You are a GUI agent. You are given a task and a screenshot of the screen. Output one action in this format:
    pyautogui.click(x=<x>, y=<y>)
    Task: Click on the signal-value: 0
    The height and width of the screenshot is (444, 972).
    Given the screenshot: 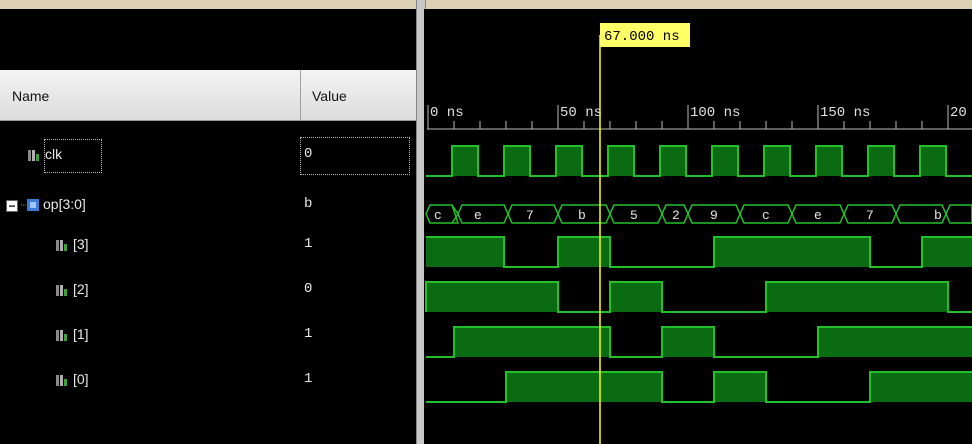 What is the action you would take?
    pyautogui.click(x=308, y=289)
    